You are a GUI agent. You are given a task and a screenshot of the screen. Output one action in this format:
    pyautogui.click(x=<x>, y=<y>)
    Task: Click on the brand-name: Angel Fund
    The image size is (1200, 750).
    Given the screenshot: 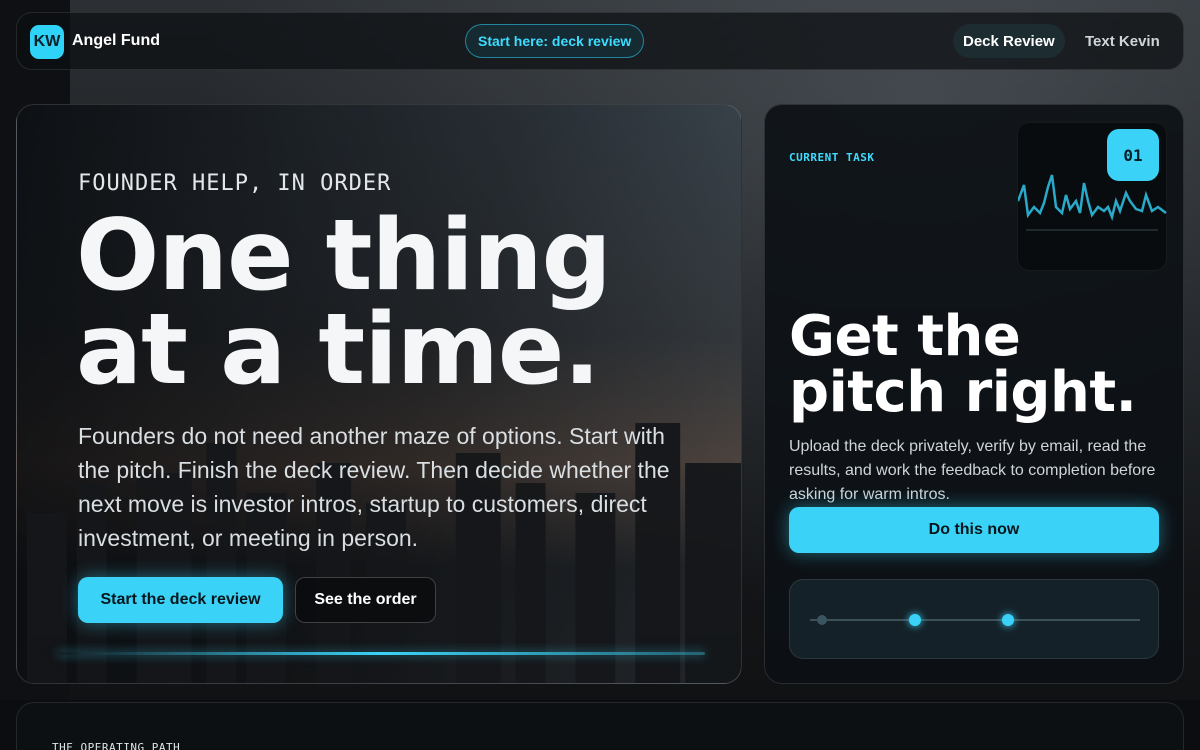 What is the action you would take?
    pyautogui.click(x=116, y=41)
    